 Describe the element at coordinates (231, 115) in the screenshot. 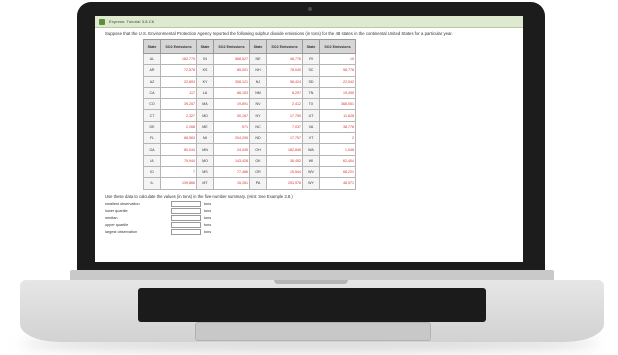

I see `emission-cell: 50,167` at that location.